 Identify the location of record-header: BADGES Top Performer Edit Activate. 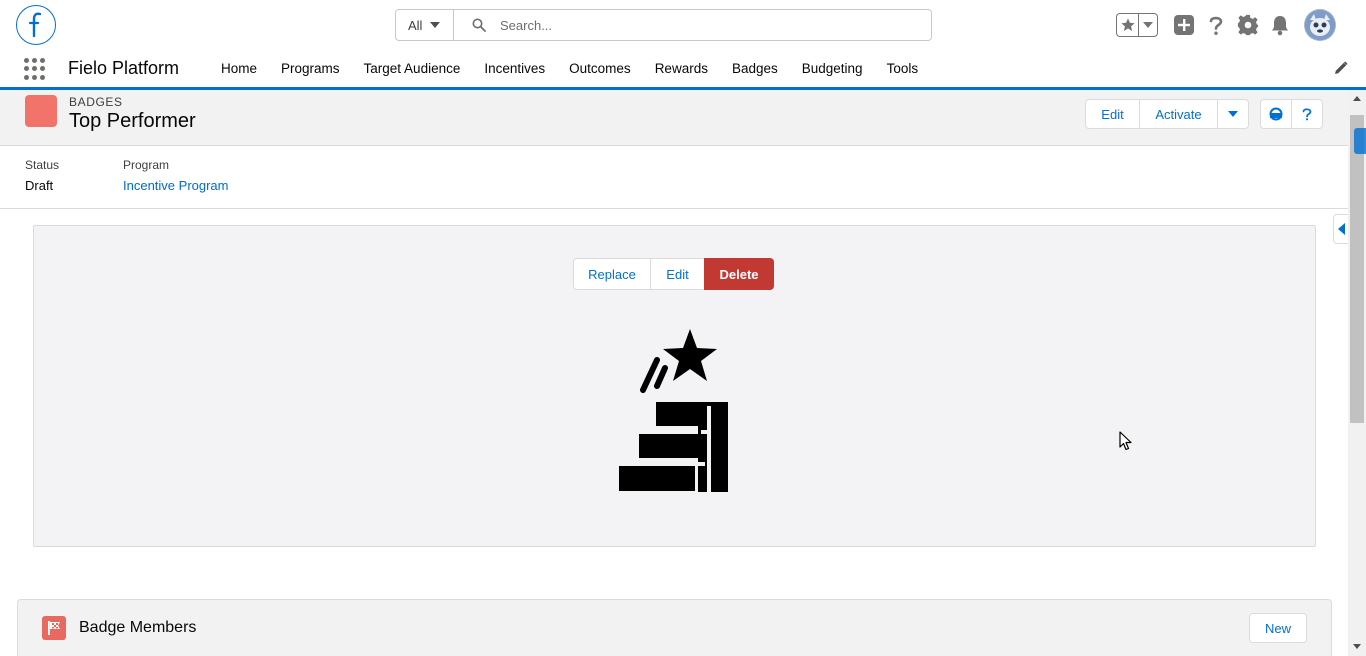
(674, 118).